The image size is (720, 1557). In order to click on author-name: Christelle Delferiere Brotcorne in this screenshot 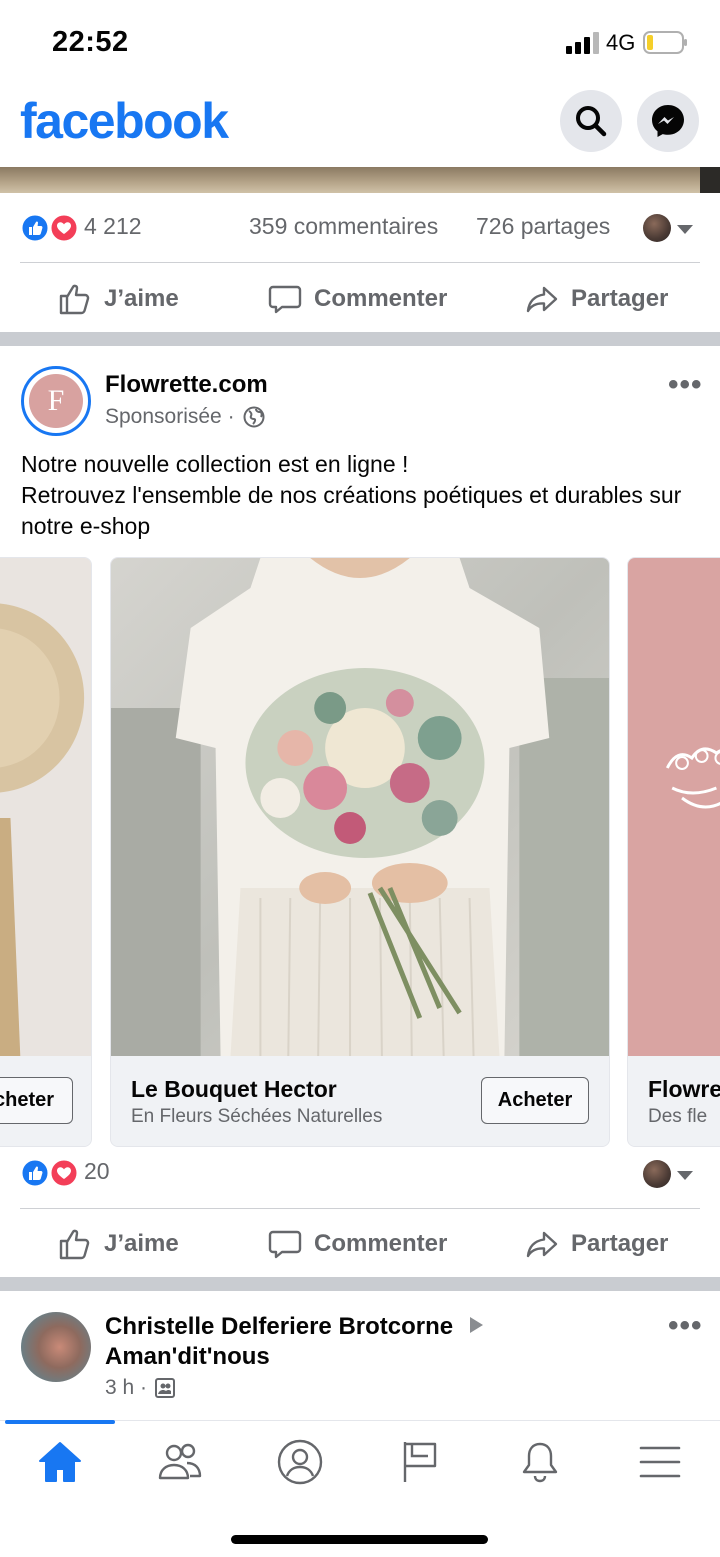, I will do `click(279, 1326)`.